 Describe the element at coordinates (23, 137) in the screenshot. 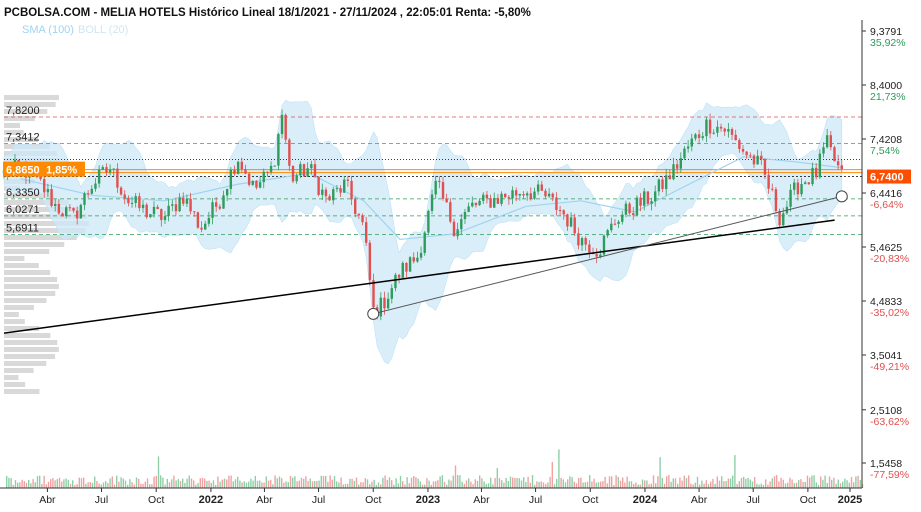

I see `level-label: 7,3412` at that location.